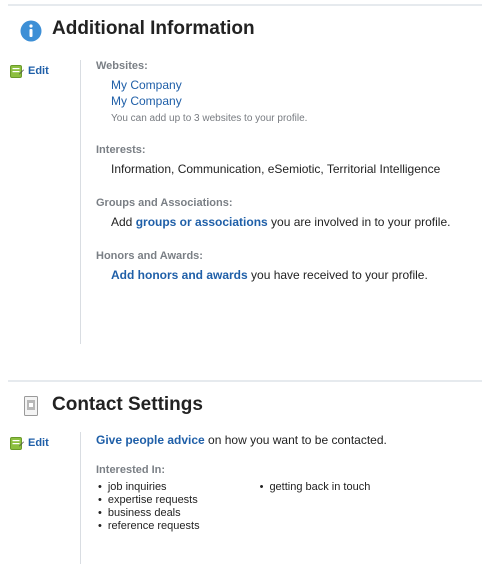 This screenshot has width=482, height=564. Describe the element at coordinates (241, 398) in the screenshot. I see `contact-settings-header: Contact Settings` at that location.